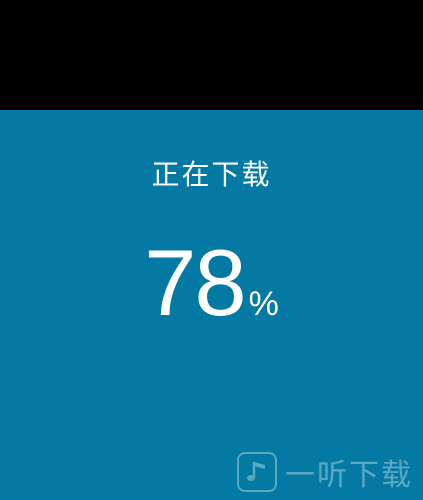 The height and width of the screenshot is (500, 423). I want to click on progress-value: 78, so click(195, 282).